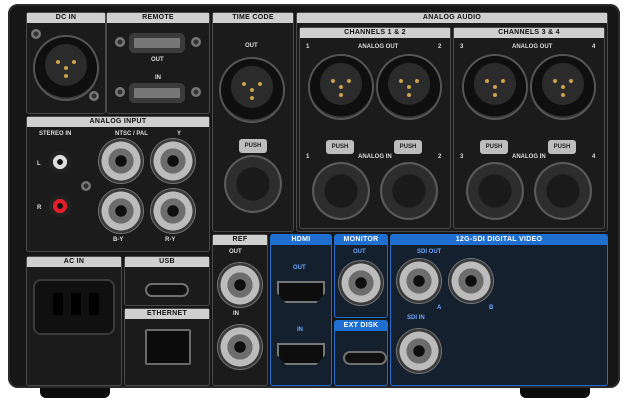  What do you see at coordinates (471, 281) in the screenshot?
I see `sdi-out-b-bnc` at bounding box center [471, 281].